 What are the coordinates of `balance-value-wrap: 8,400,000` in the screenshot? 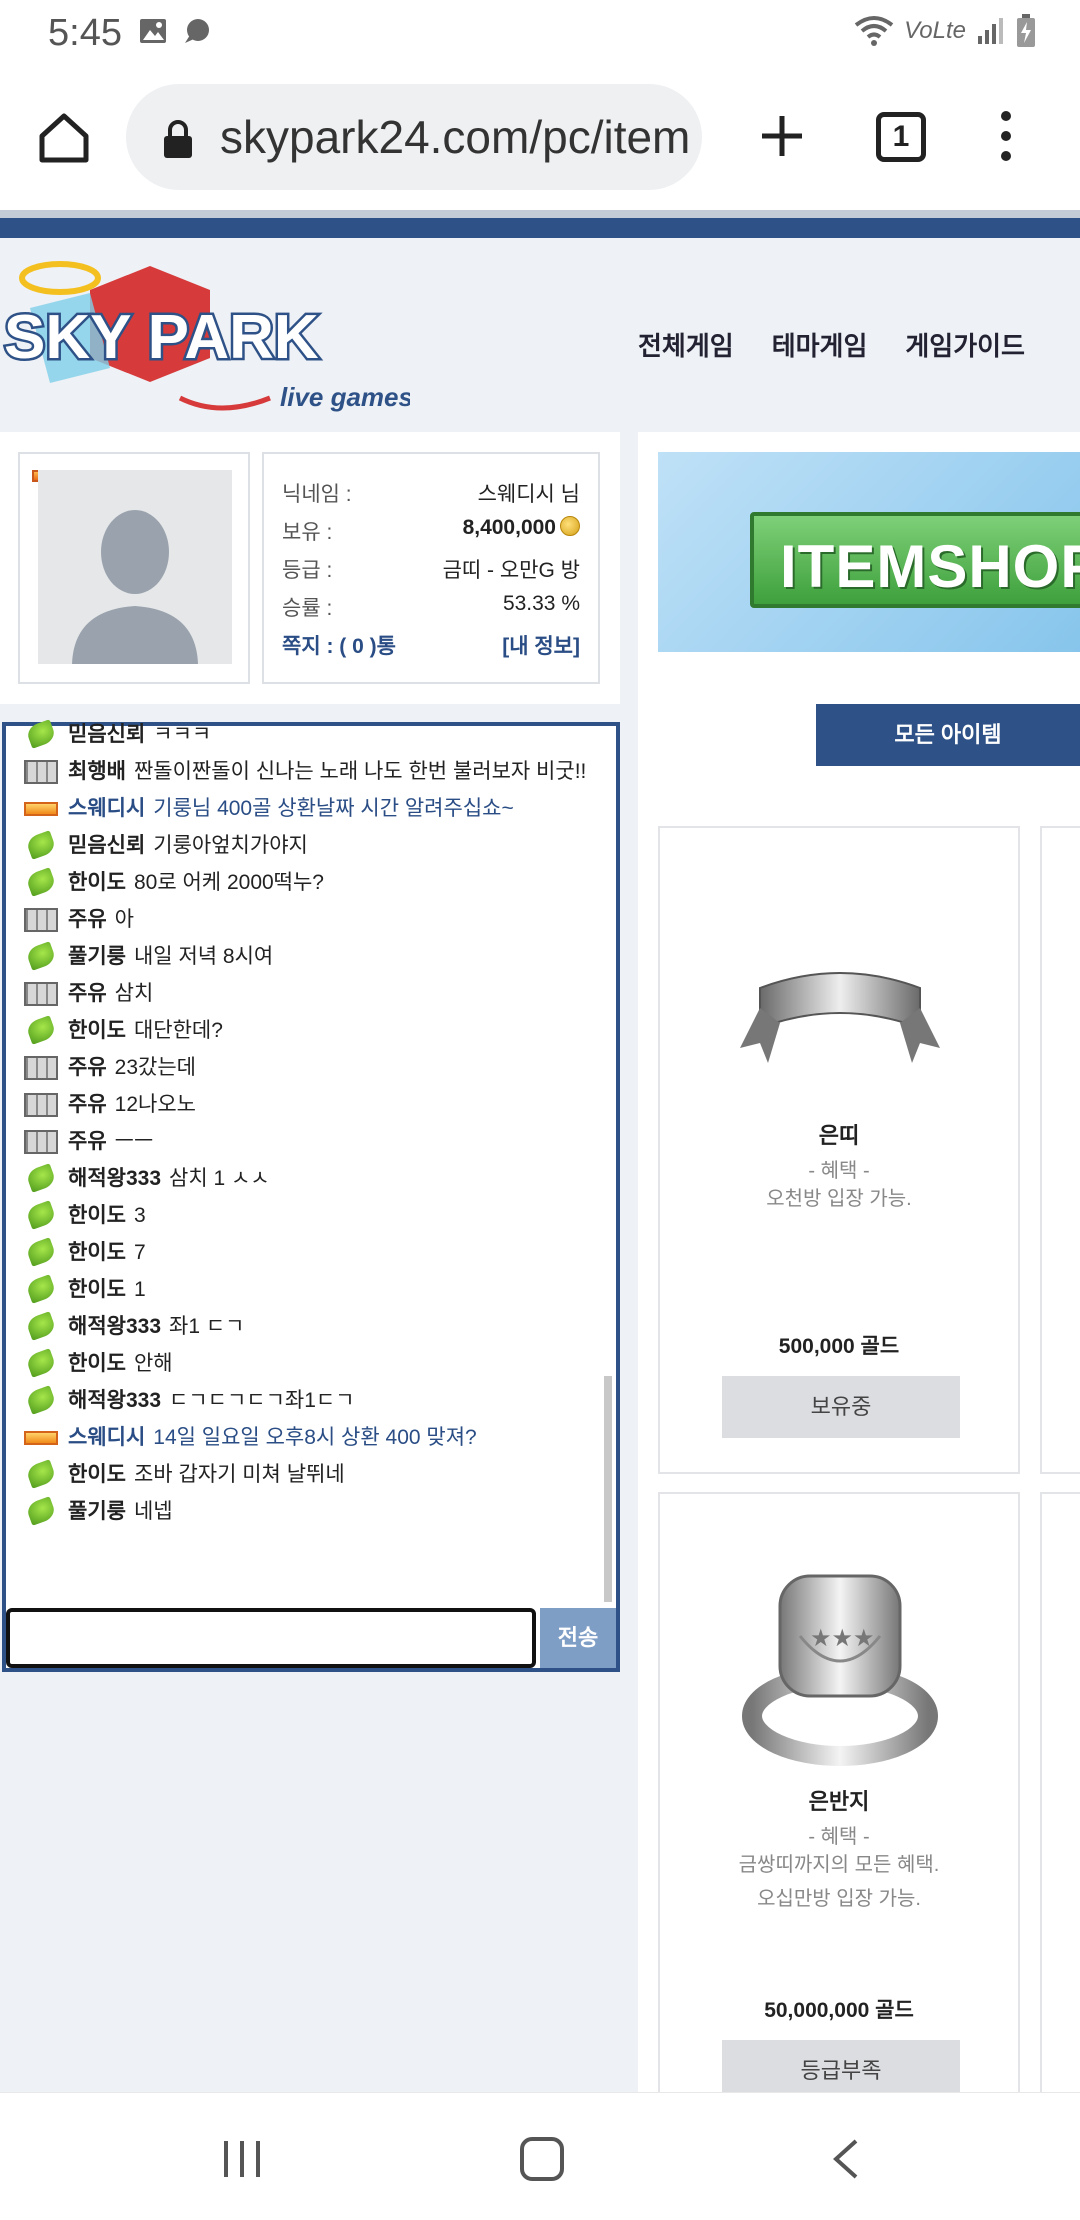 It's located at (521, 528).